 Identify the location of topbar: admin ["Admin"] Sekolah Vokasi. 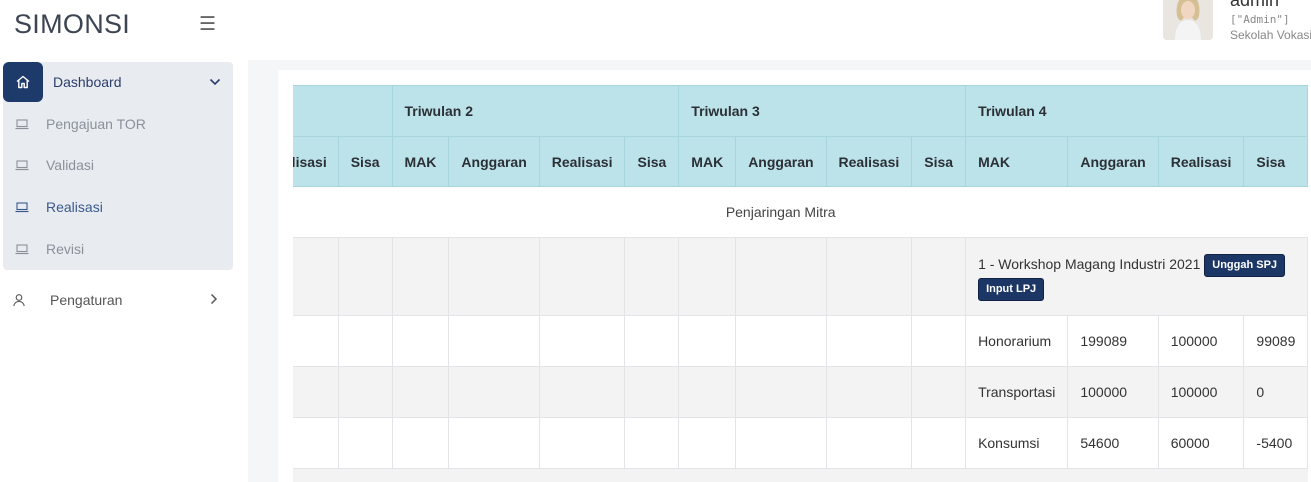
(779, 30).